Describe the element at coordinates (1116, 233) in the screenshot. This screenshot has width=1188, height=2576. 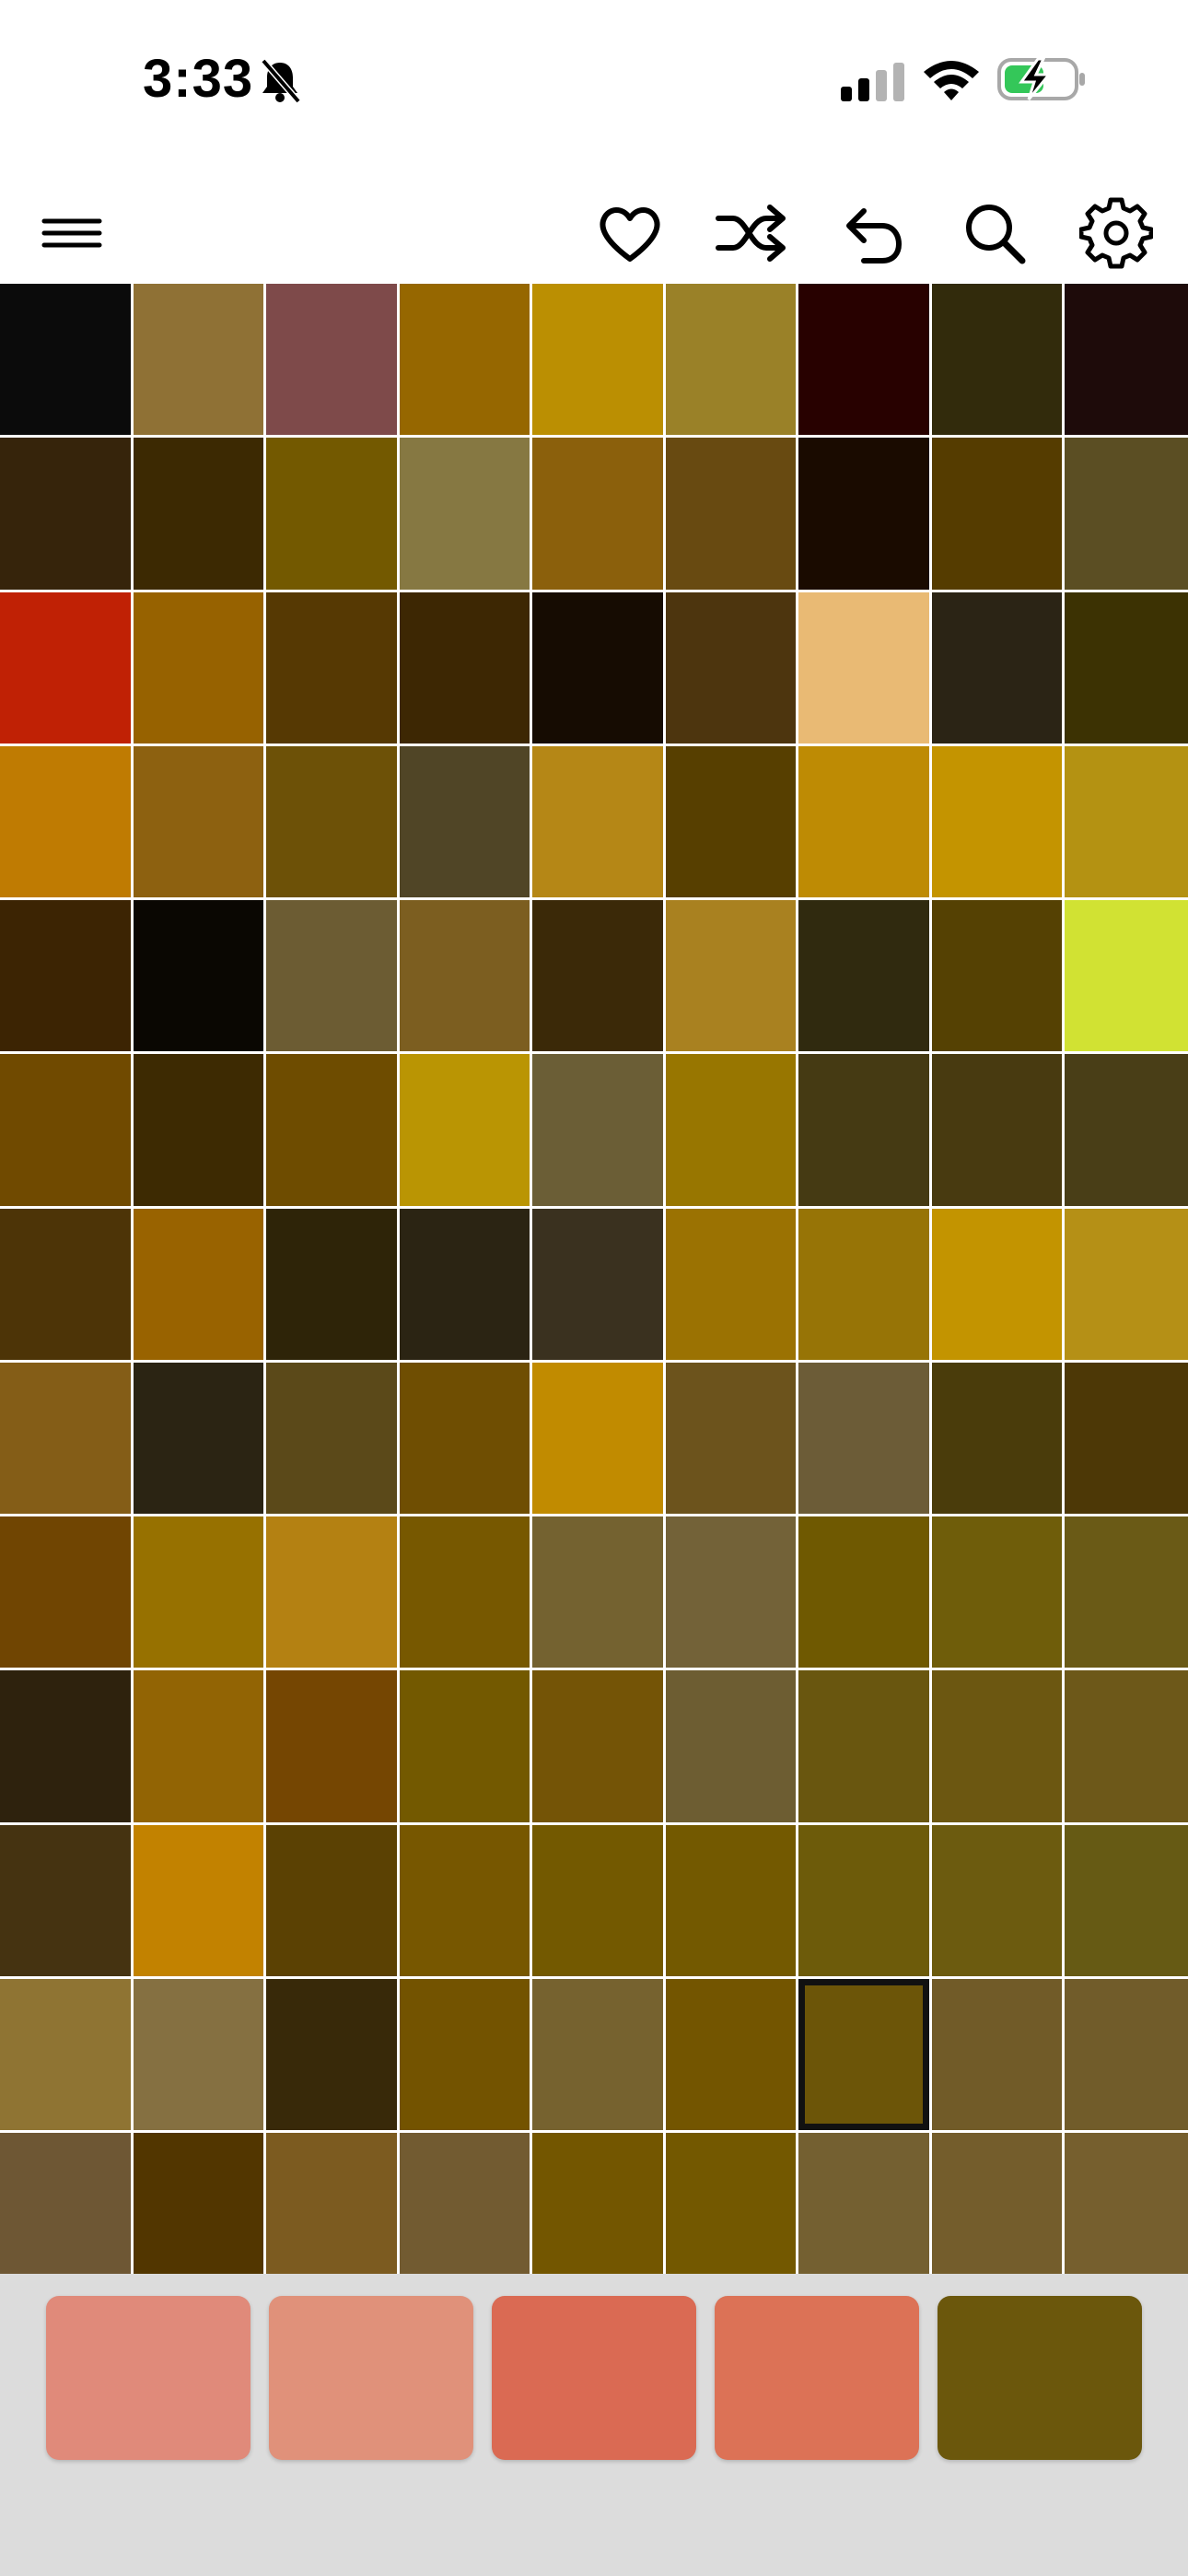
I see `gear-icon` at that location.